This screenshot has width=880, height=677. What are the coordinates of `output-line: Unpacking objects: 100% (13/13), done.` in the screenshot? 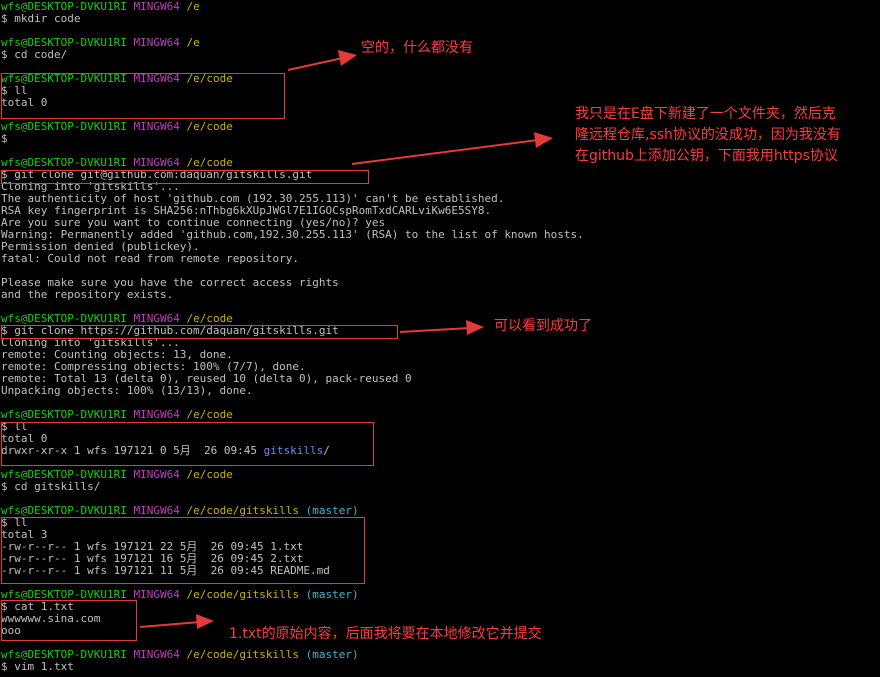 It's located at (127, 390).